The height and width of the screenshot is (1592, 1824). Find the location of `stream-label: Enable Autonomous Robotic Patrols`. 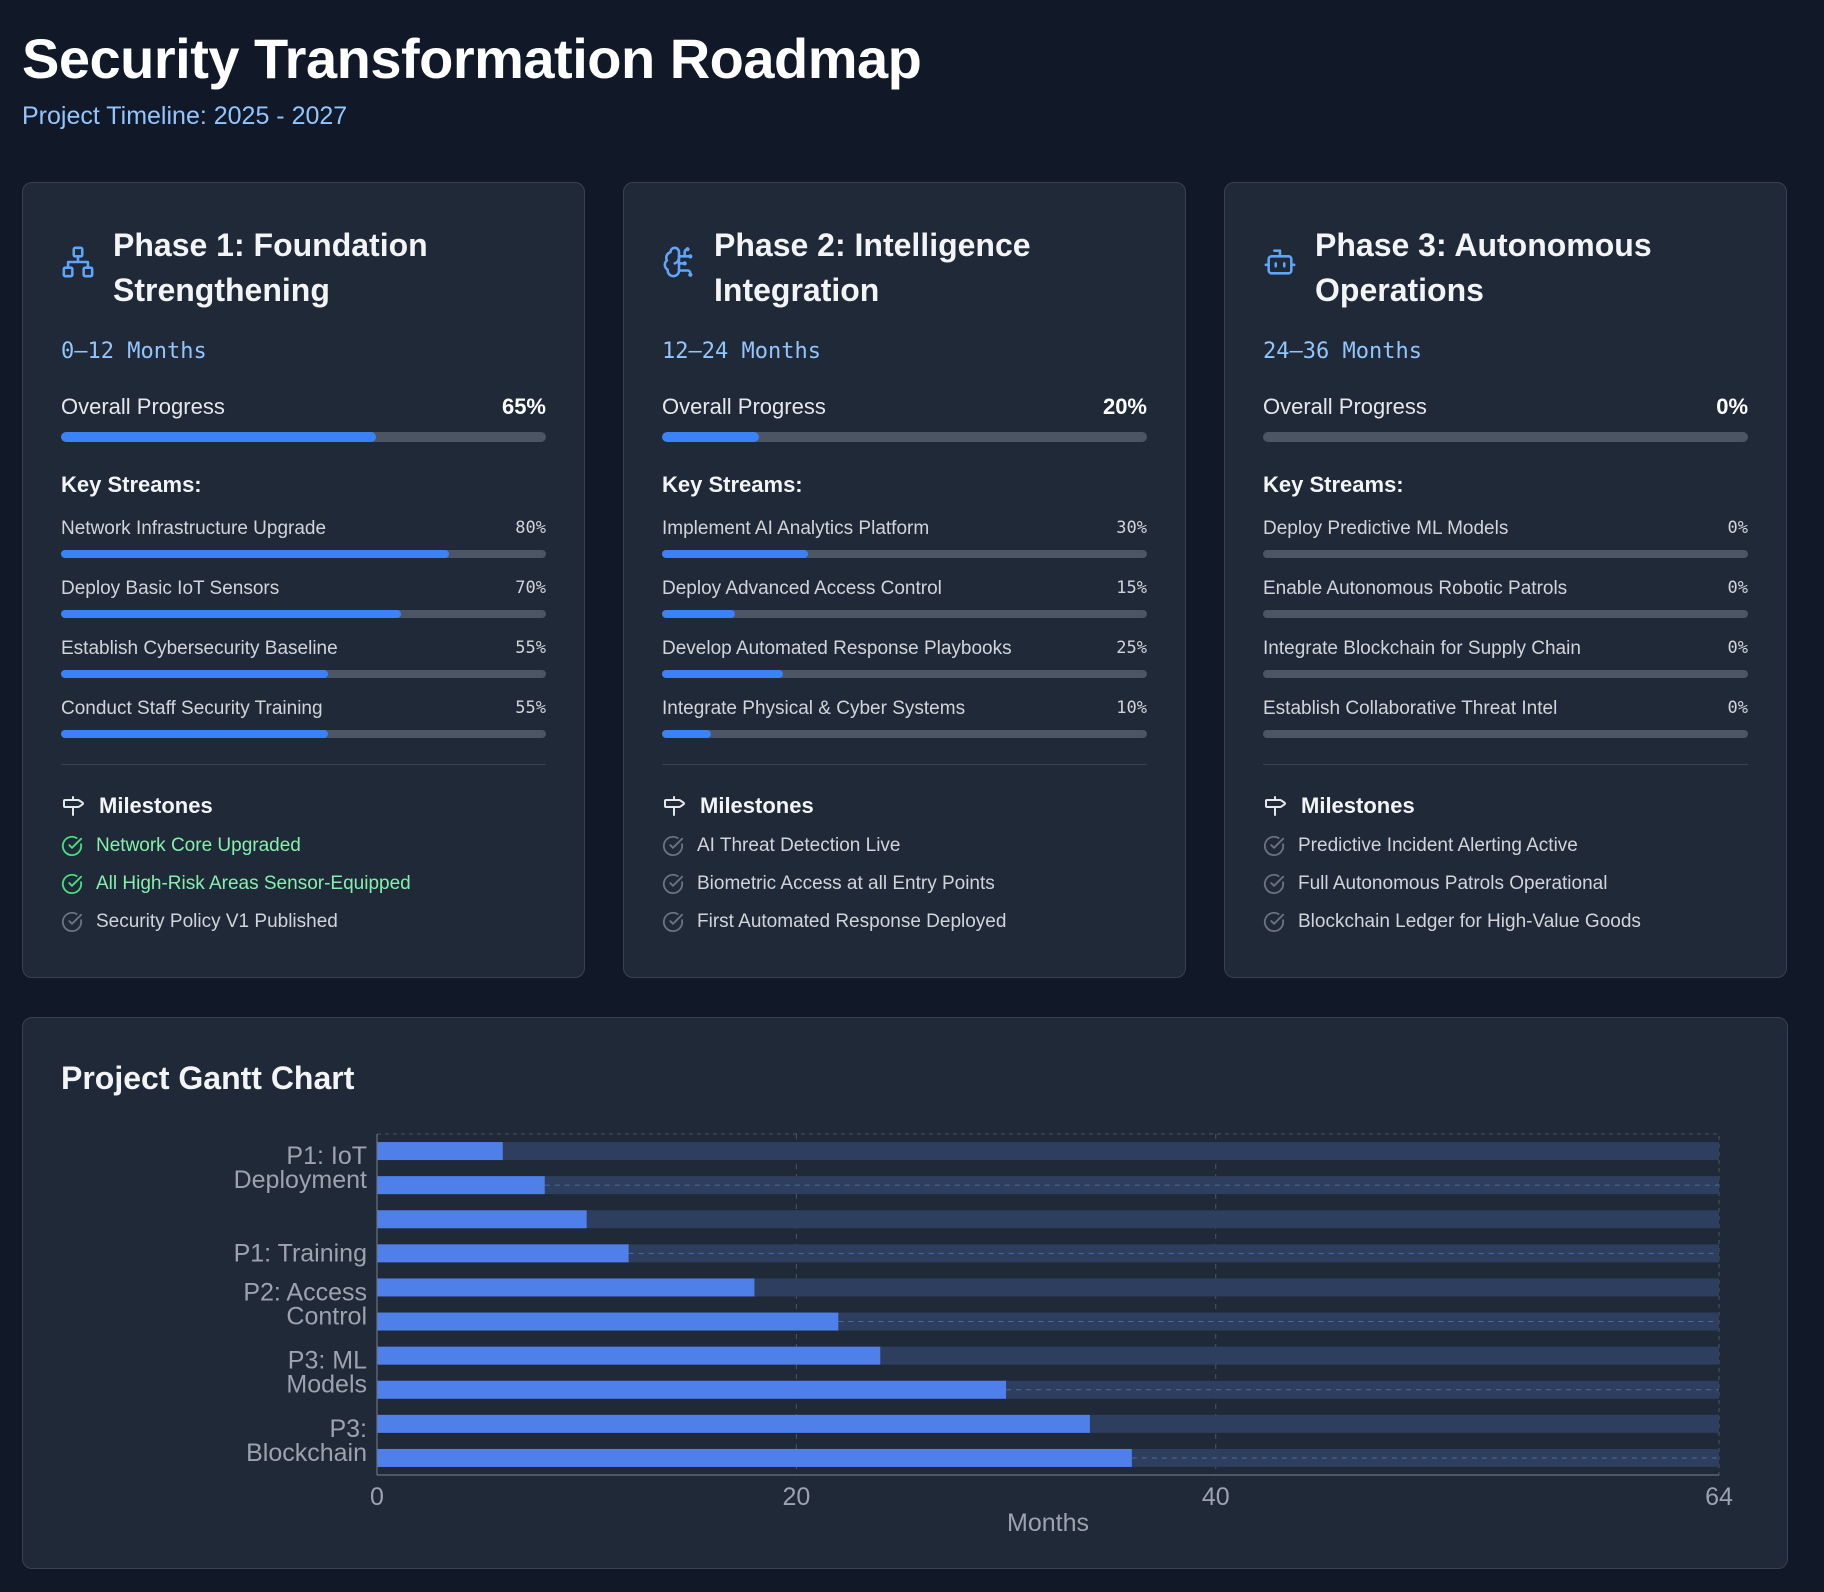

stream-label: Enable Autonomous Robotic Patrols is located at coordinates (1415, 588).